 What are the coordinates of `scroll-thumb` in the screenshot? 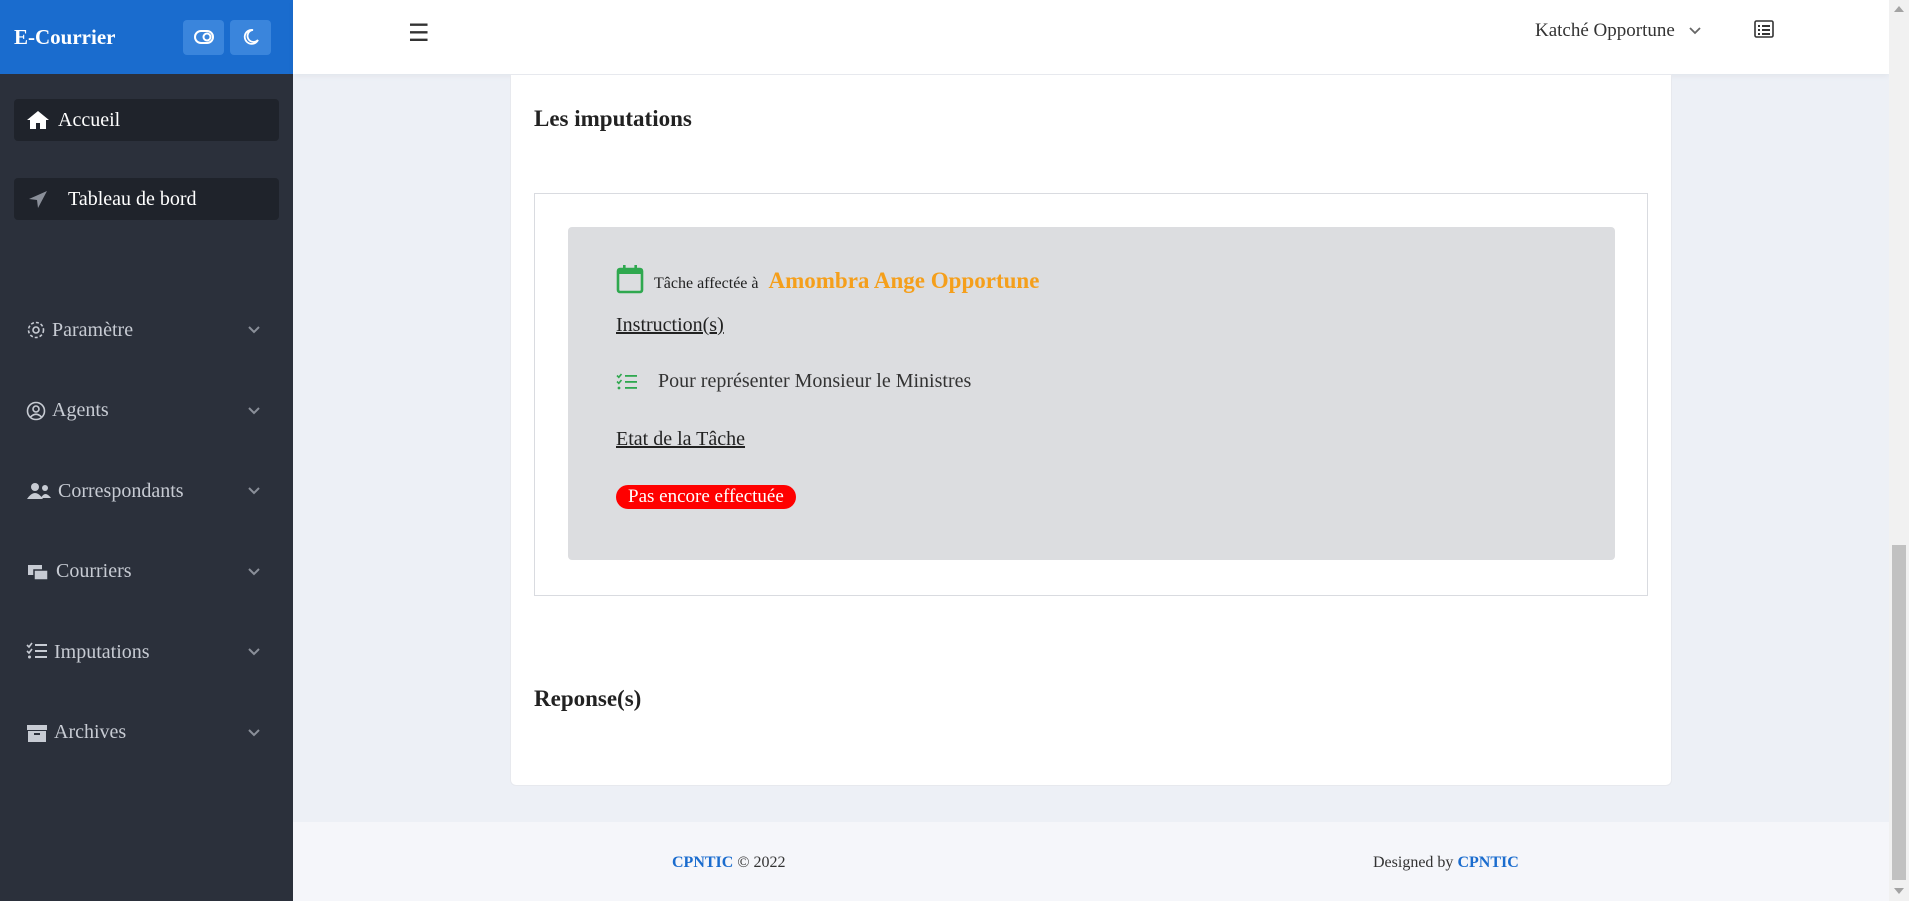 It's located at (1899, 712).